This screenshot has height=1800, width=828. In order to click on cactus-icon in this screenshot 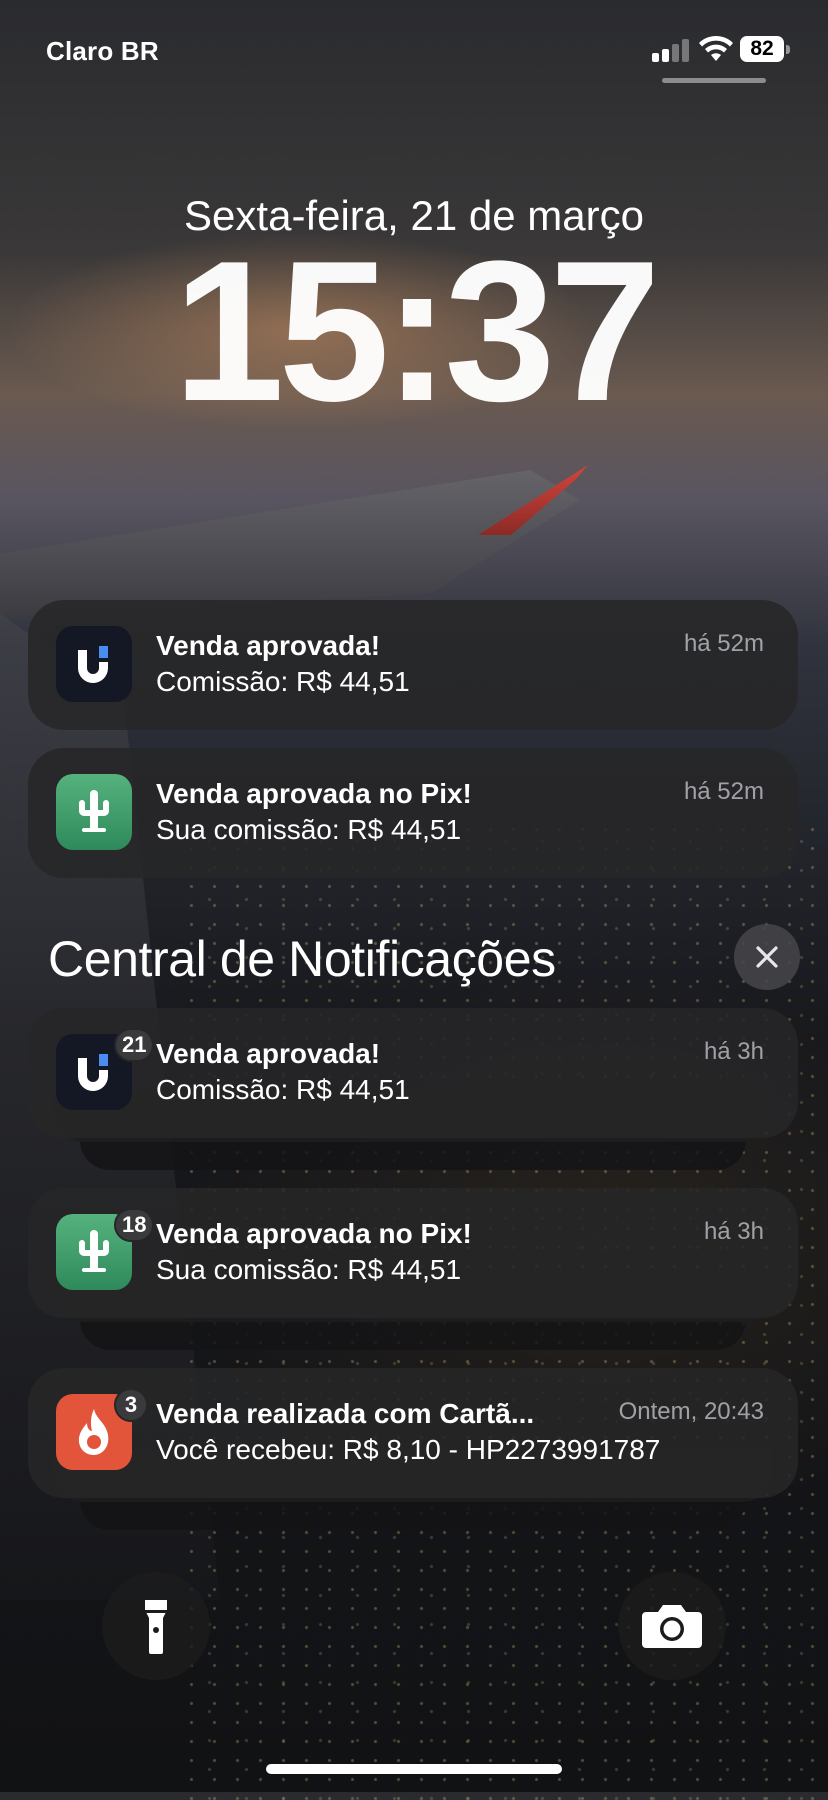, I will do `click(94, 812)`.